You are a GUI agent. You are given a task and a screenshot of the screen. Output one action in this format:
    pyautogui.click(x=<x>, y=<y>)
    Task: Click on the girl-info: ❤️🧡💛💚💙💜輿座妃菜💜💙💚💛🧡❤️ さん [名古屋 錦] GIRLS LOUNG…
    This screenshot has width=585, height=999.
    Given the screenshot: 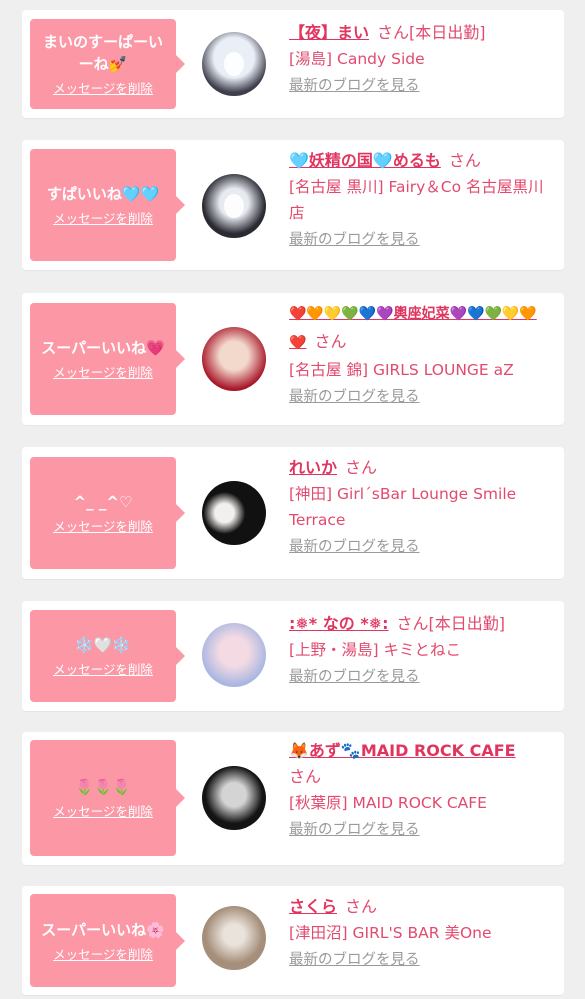 What is the action you would take?
    pyautogui.click(x=421, y=353)
    